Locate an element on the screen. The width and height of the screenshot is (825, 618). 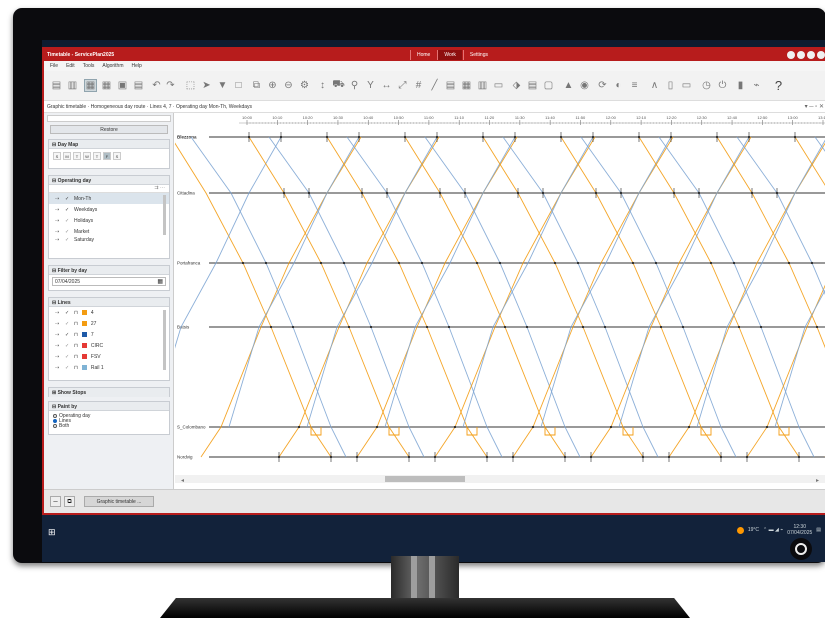
clock: 12:30 07/04/2025 is located at coordinates (799, 530).